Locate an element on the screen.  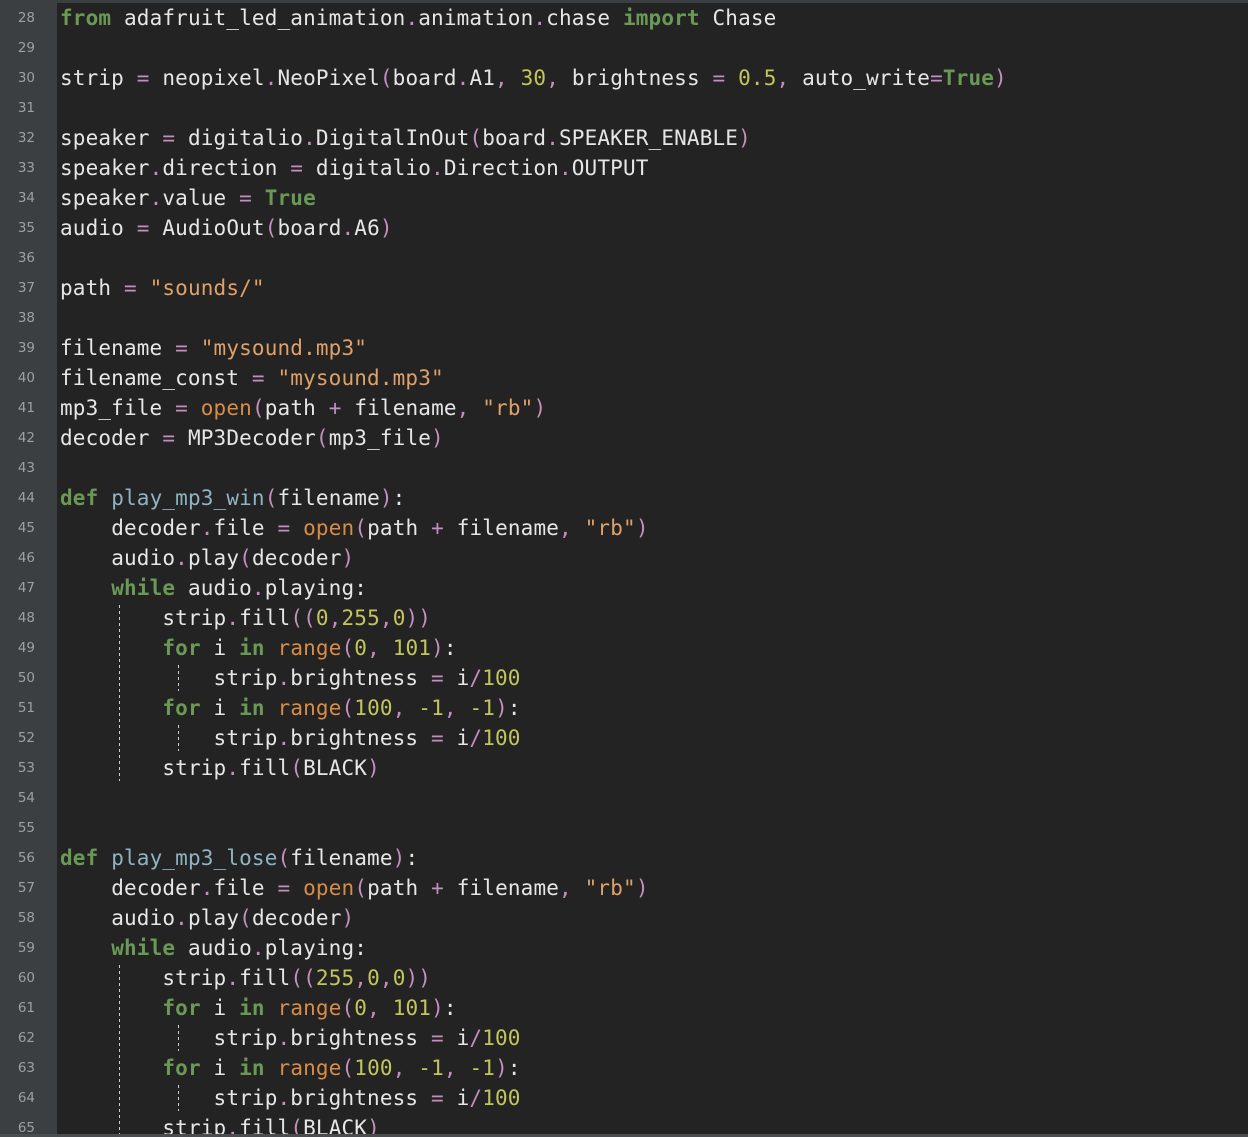
code-line: filename_const = "mysound.mp3" is located at coordinates (652, 378).